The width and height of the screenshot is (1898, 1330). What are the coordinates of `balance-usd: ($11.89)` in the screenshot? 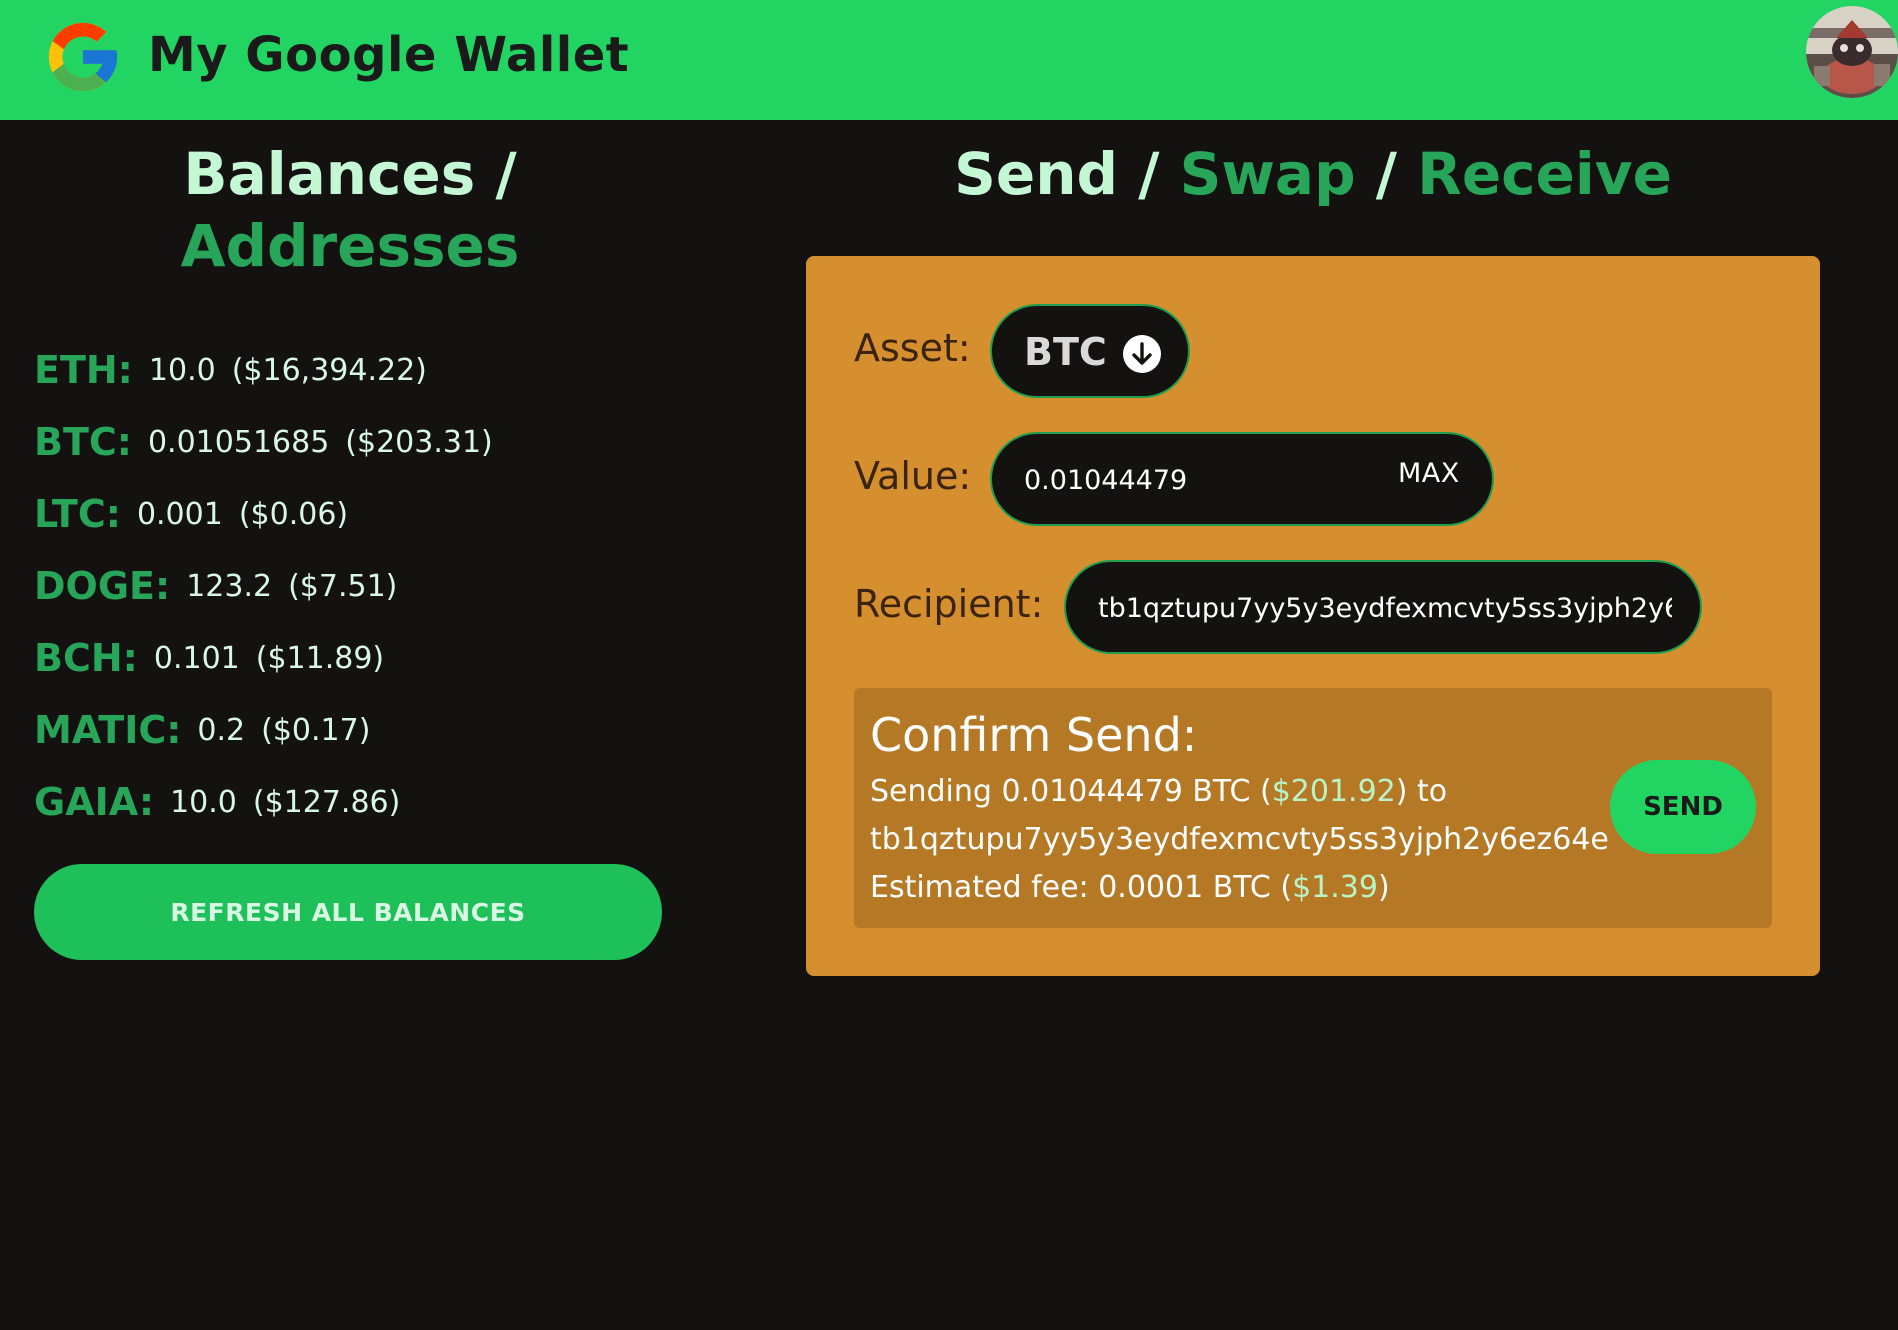 It's located at (320, 658).